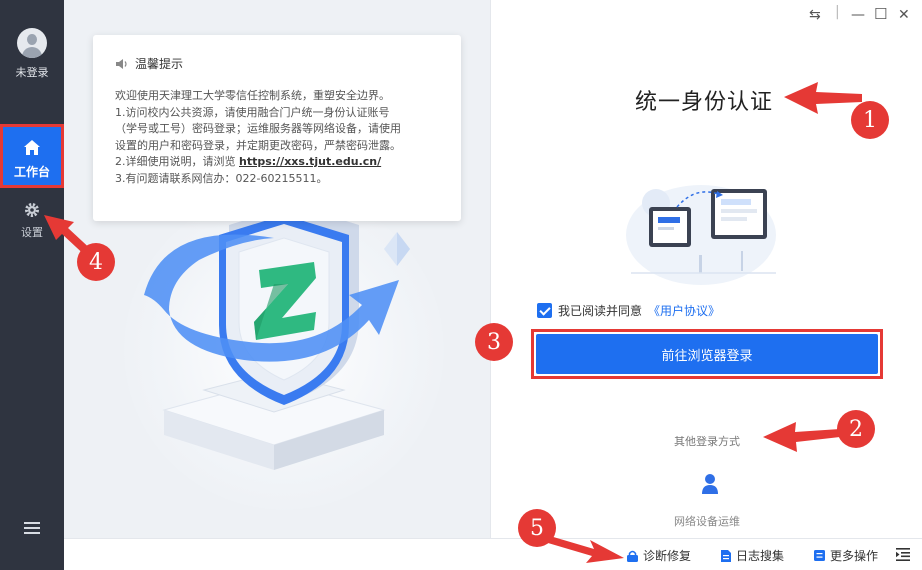 The width and height of the screenshot is (922, 570). What do you see at coordinates (904, 15) in the screenshot?
I see `close-button: ✕` at bounding box center [904, 15].